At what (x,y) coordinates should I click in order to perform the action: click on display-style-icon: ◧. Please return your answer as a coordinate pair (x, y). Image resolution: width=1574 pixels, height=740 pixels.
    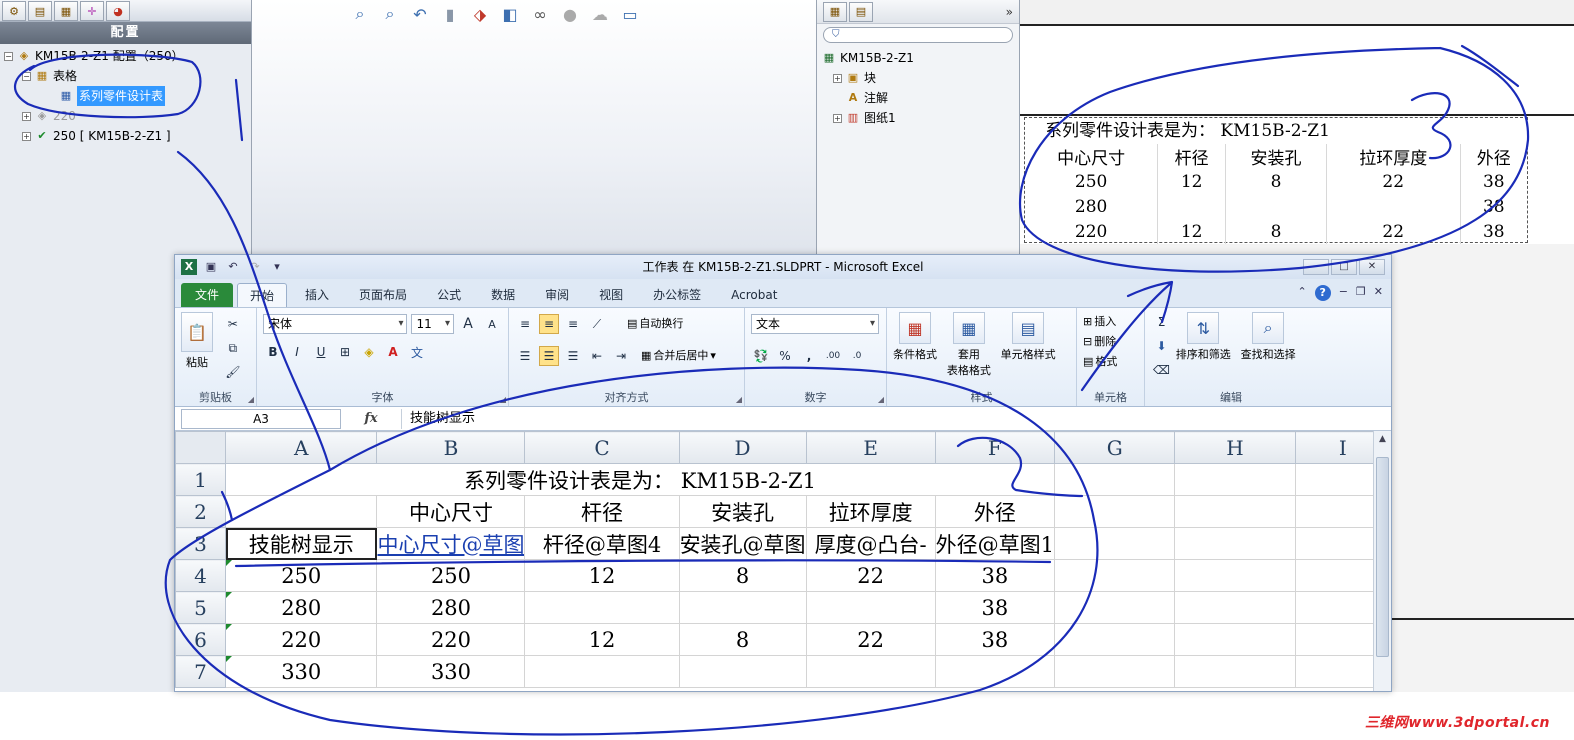
    Looking at the image, I should click on (510, 14).